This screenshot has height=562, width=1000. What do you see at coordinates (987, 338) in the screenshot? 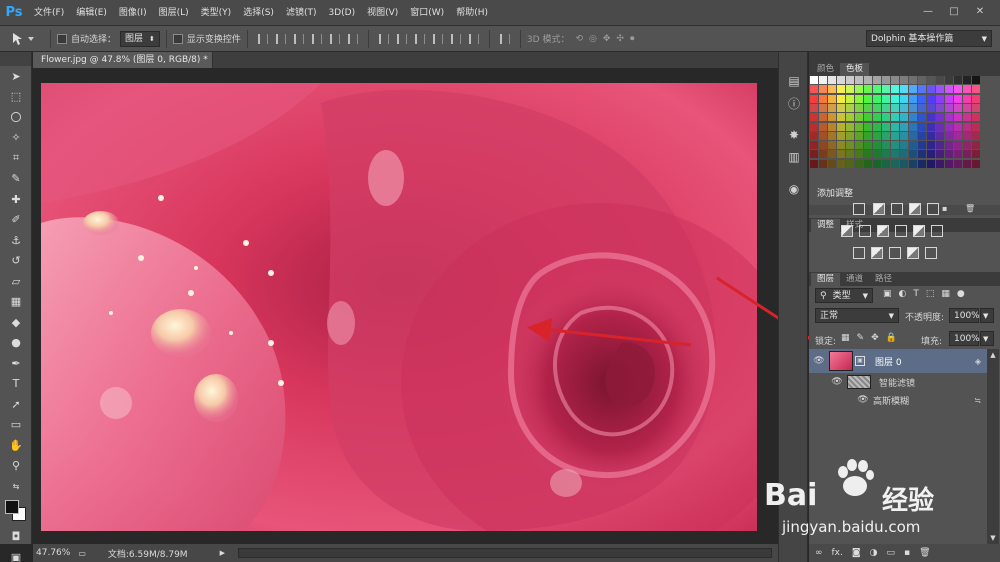
I see `fill-dropdown: ▼` at bounding box center [987, 338].